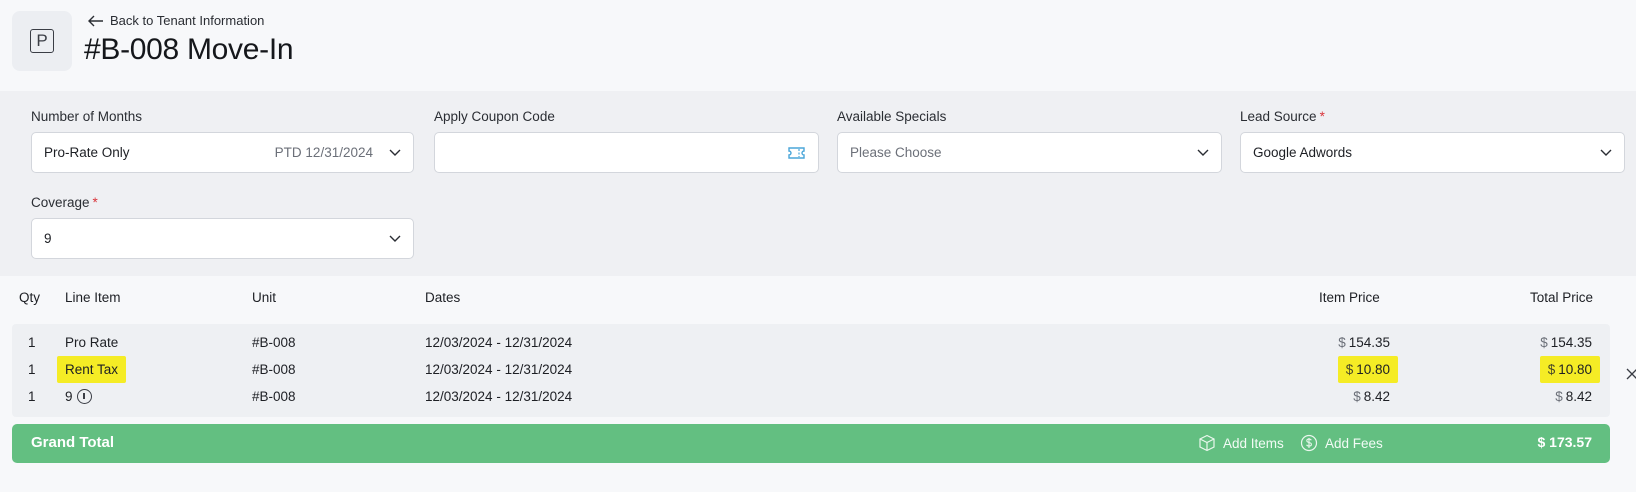 This screenshot has width=1636, height=492. Describe the element at coordinates (1562, 297) in the screenshot. I see `col-total-price: Total Price` at that location.